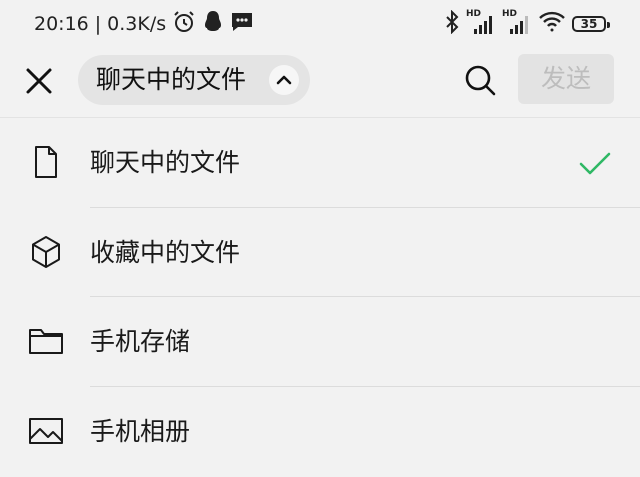 The height and width of the screenshot is (477, 640). Describe the element at coordinates (46, 162) in the screenshot. I see `document-icon` at that location.